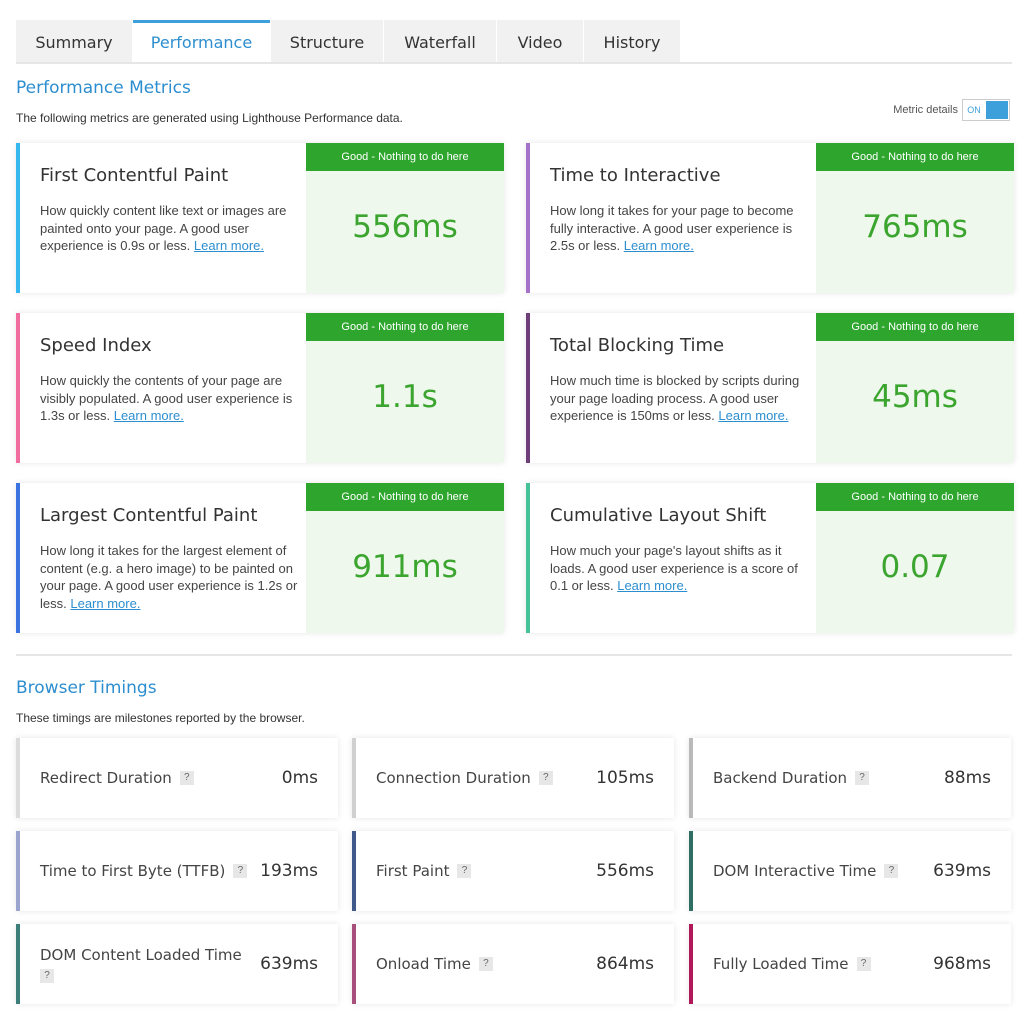  What do you see at coordinates (915, 567) in the screenshot?
I see `metric-value: 0.07` at bounding box center [915, 567].